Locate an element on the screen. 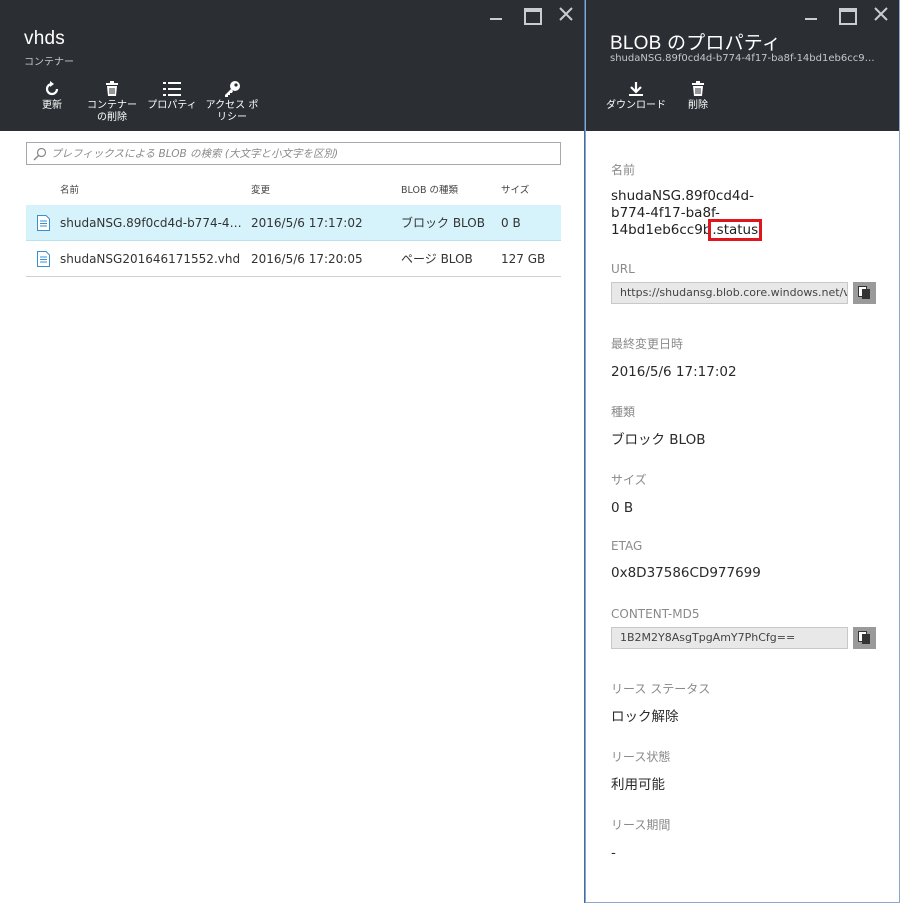 The height and width of the screenshot is (903, 900). properties-button: プロパティ is located at coordinates (172, 102).